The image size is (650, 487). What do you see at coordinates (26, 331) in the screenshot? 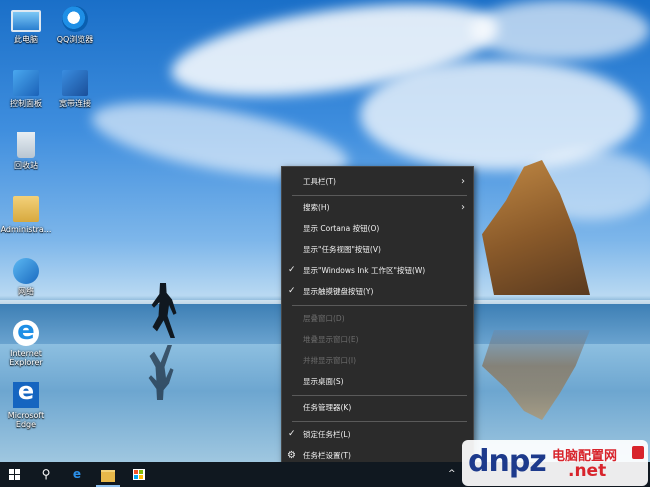
I see `internet-explorer-icon` at bounding box center [26, 331].